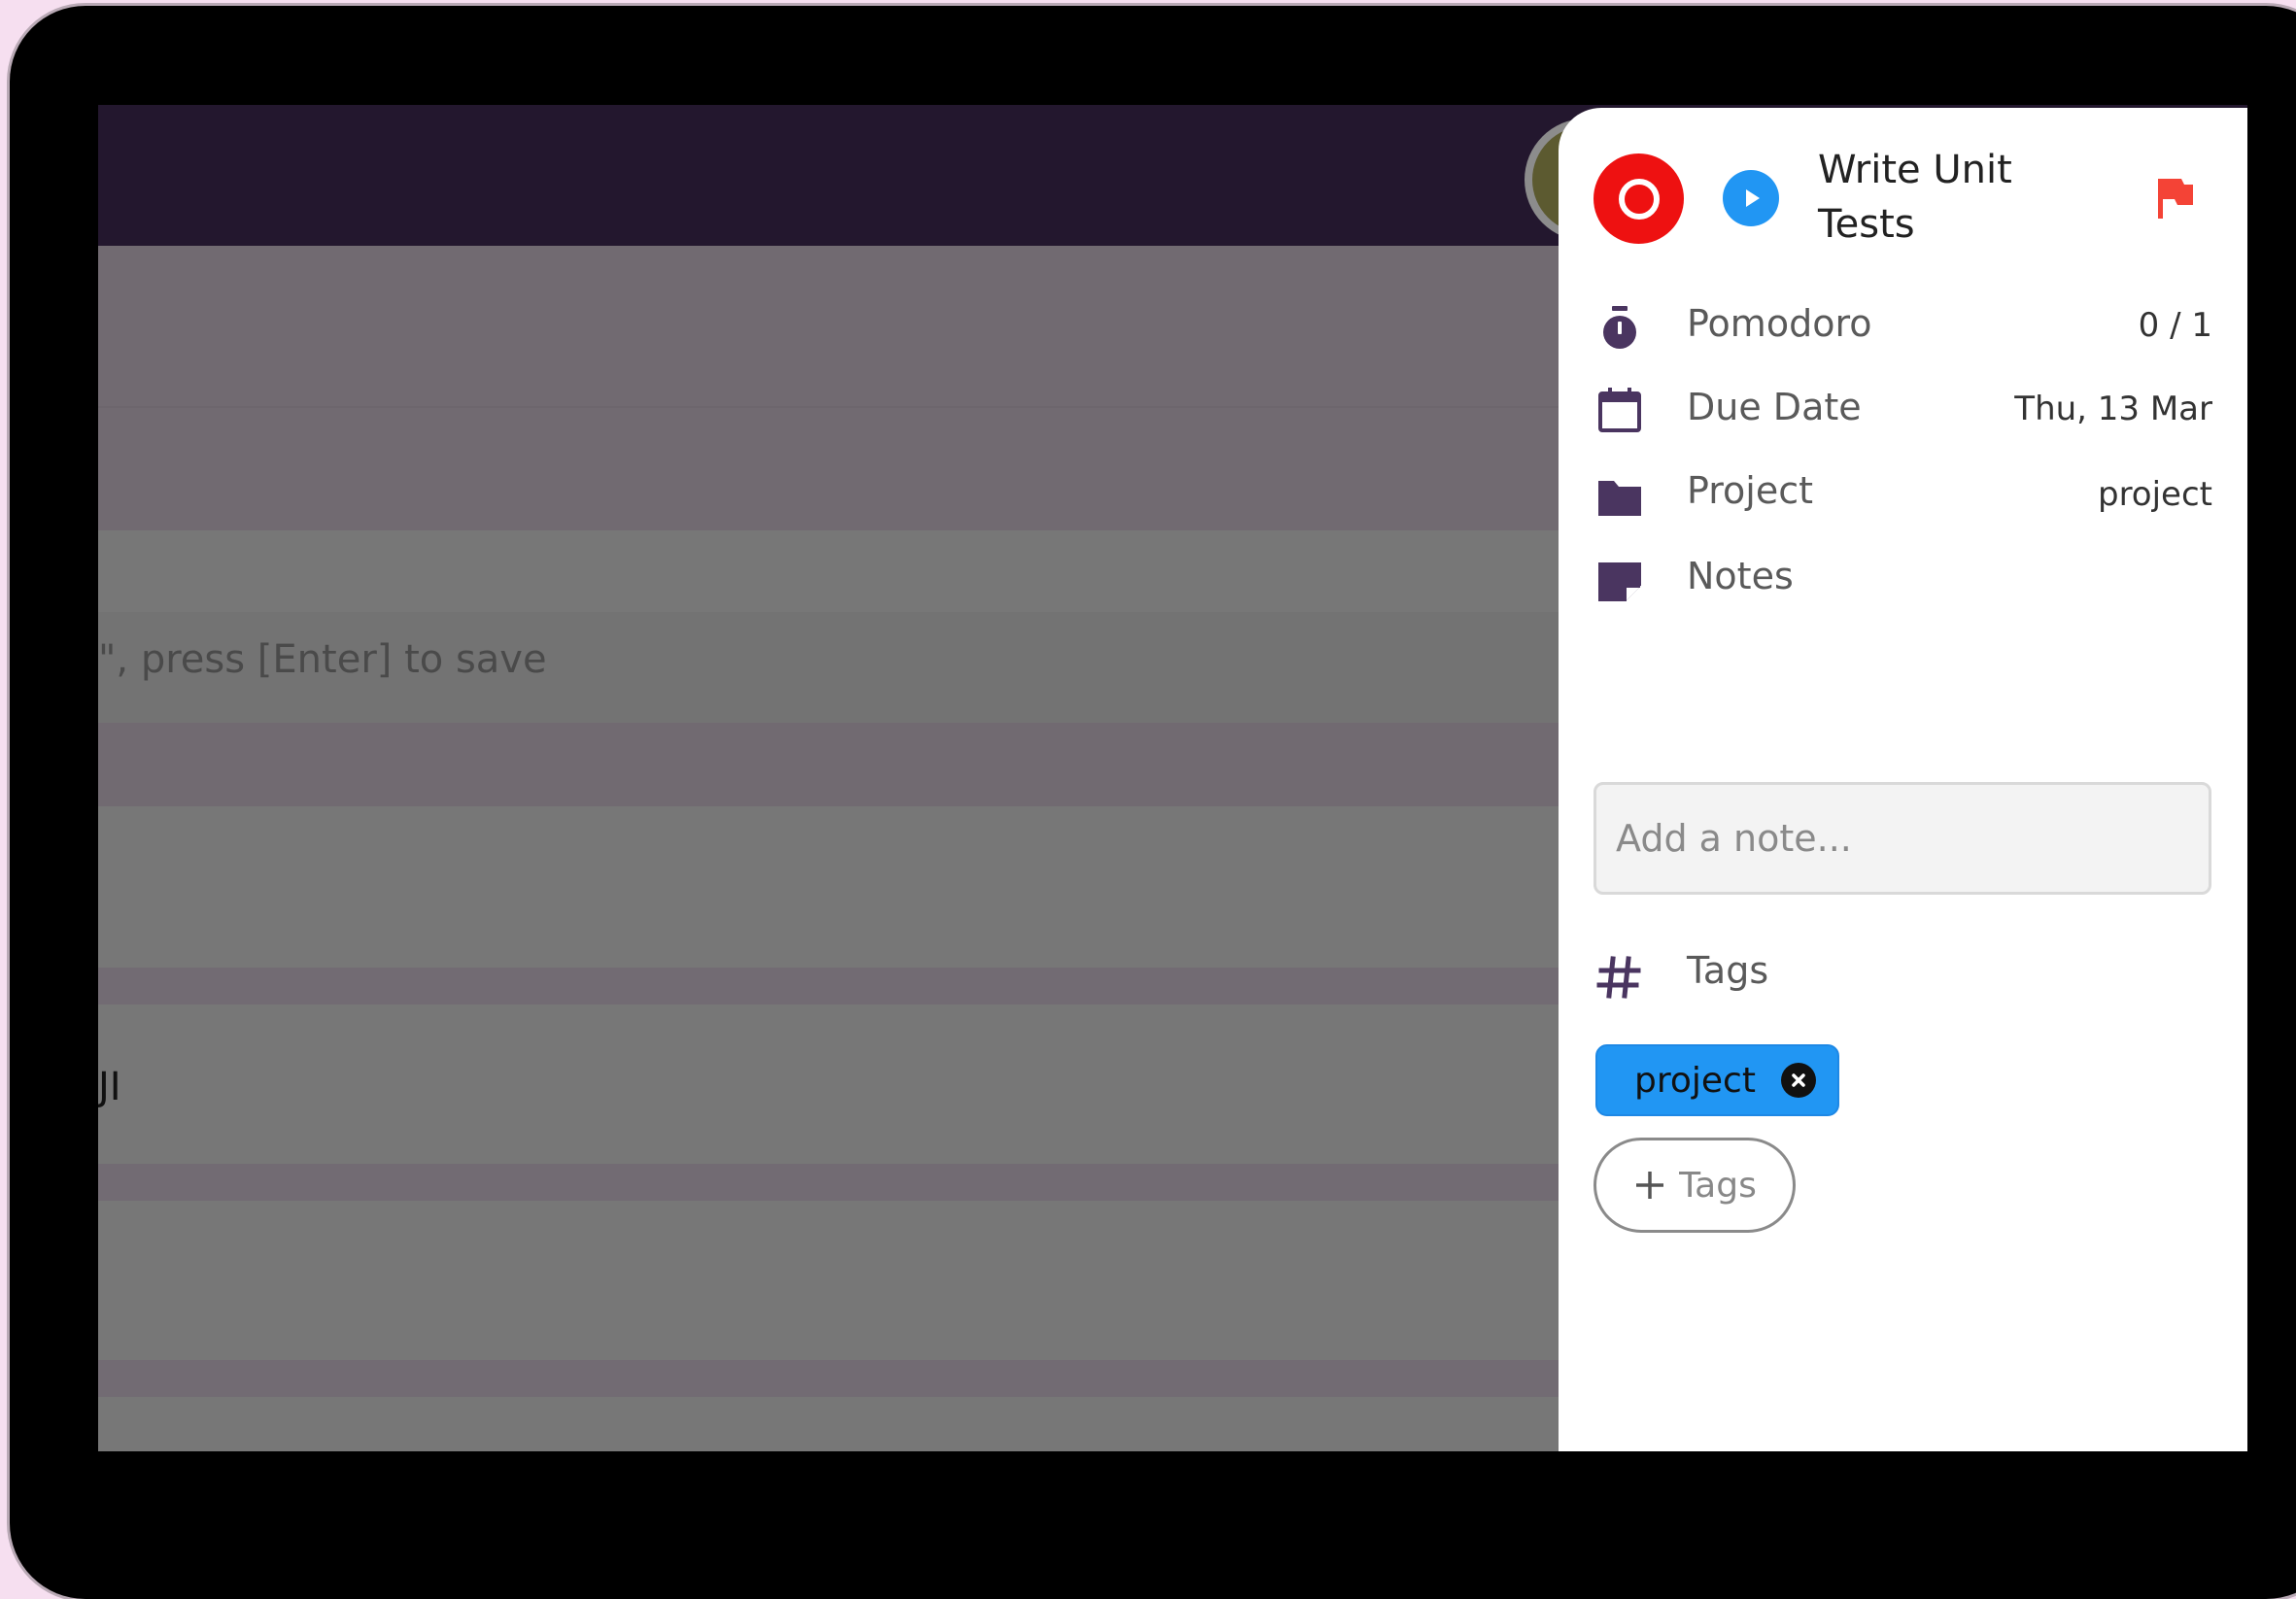 The height and width of the screenshot is (1599, 2296). What do you see at coordinates (1728, 970) in the screenshot?
I see `tags-label: Tags` at bounding box center [1728, 970].